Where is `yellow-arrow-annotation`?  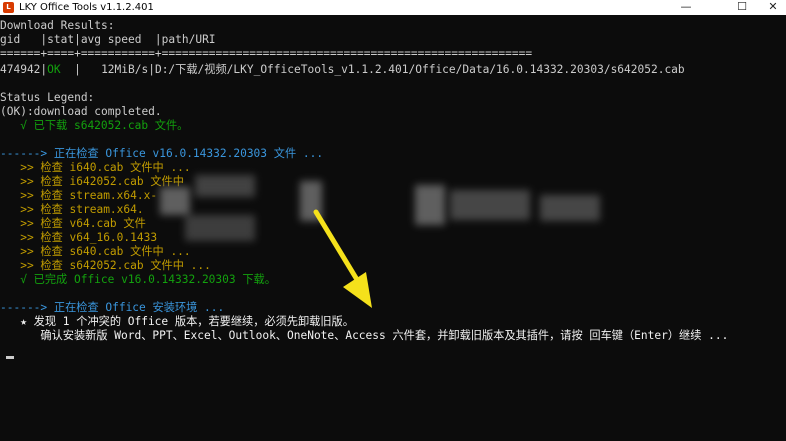 yellow-arrow-annotation is located at coordinates (342, 258).